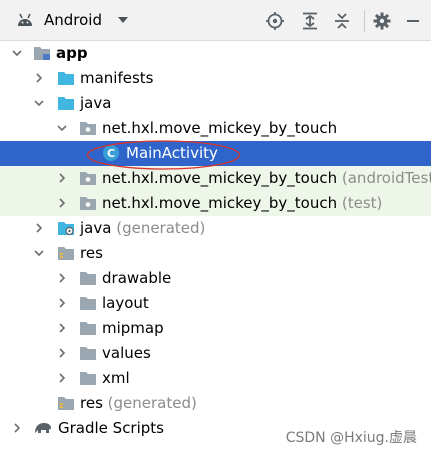 The height and width of the screenshot is (455, 431). What do you see at coordinates (73, 20) in the screenshot?
I see `view-selector-label: Android` at bounding box center [73, 20].